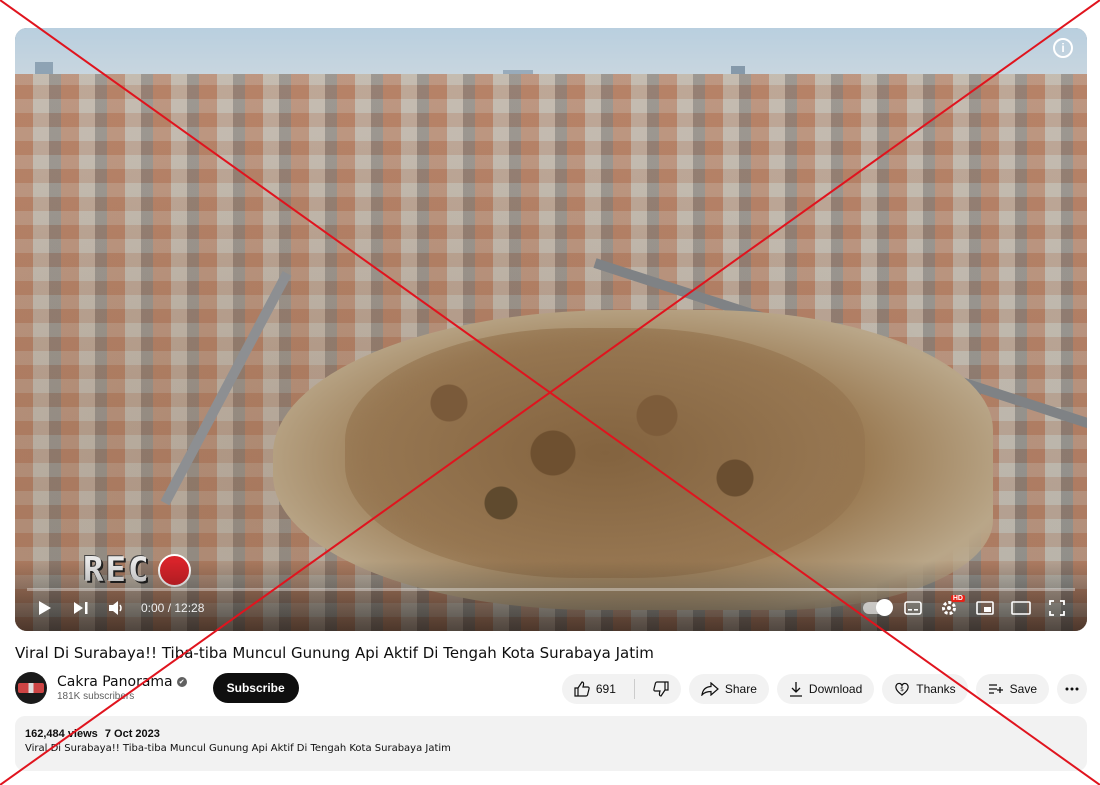 Image resolution: width=1100 pixels, height=785 pixels. I want to click on settings-icon: HD, so click(949, 608).